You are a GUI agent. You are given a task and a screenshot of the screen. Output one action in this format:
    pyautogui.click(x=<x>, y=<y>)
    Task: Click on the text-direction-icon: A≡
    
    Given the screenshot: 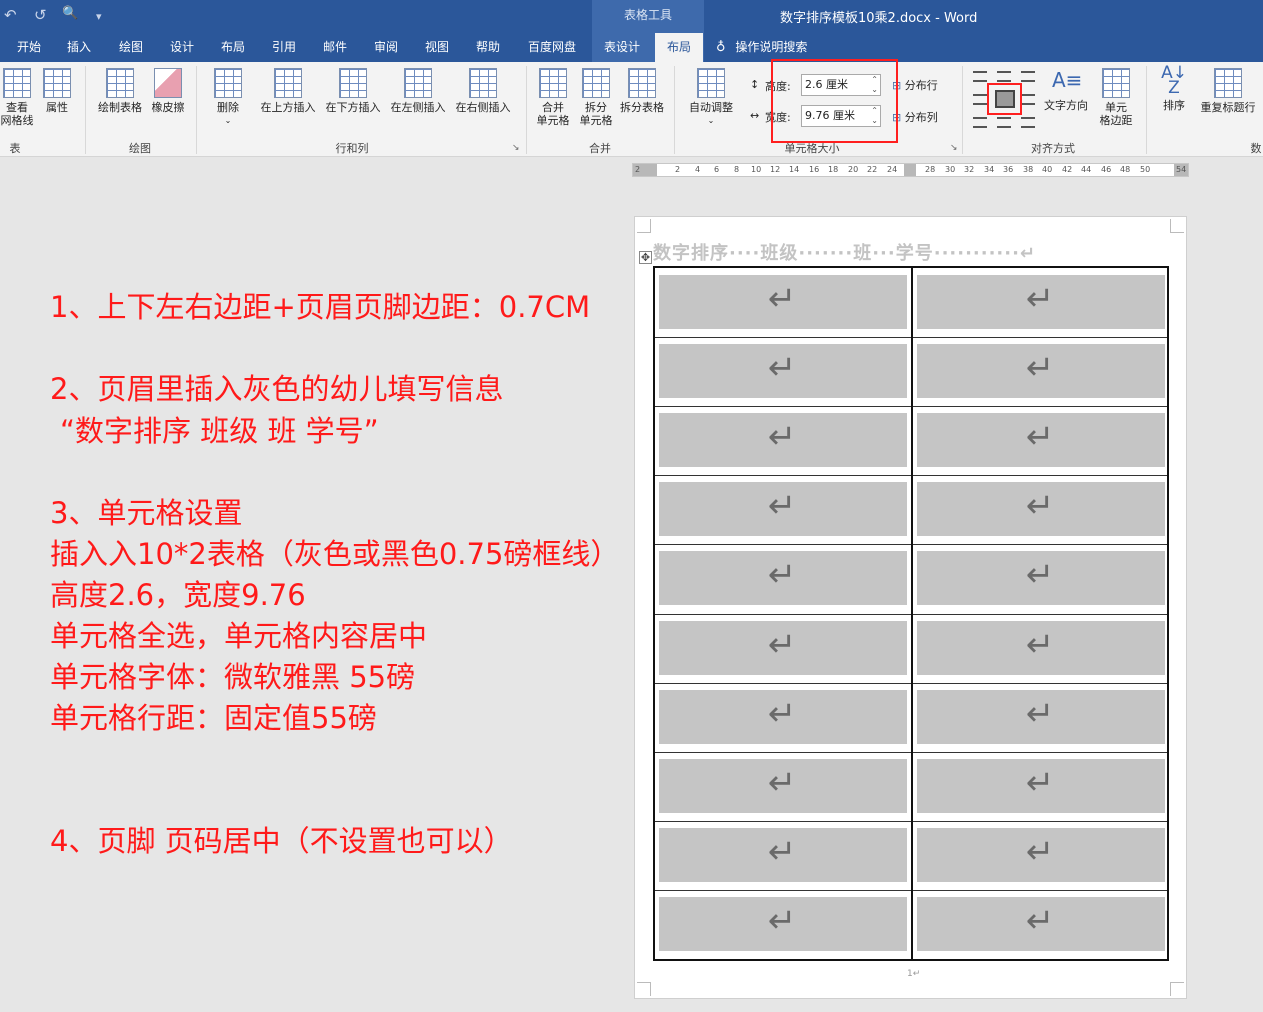 What is the action you would take?
    pyautogui.click(x=1067, y=80)
    